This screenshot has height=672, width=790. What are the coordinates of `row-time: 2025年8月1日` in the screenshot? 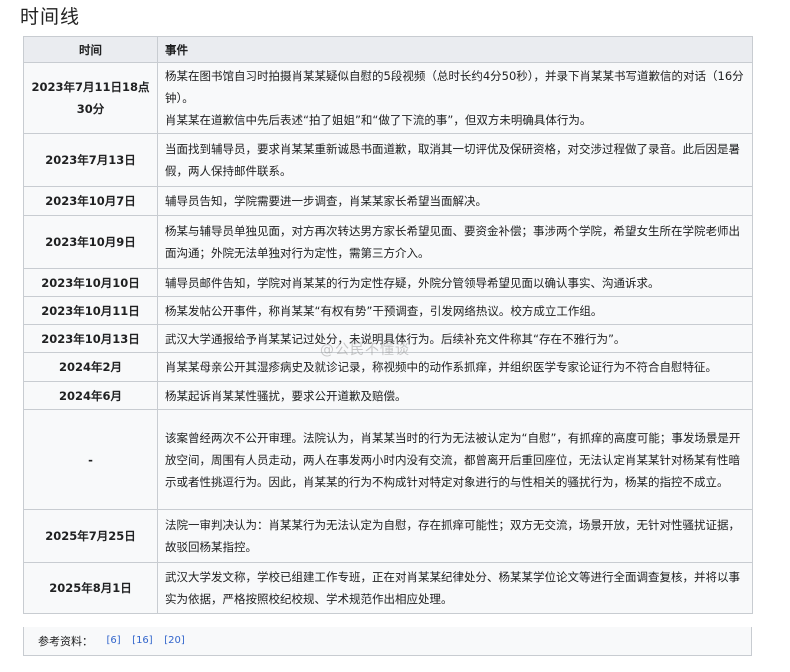 It's located at (90, 588).